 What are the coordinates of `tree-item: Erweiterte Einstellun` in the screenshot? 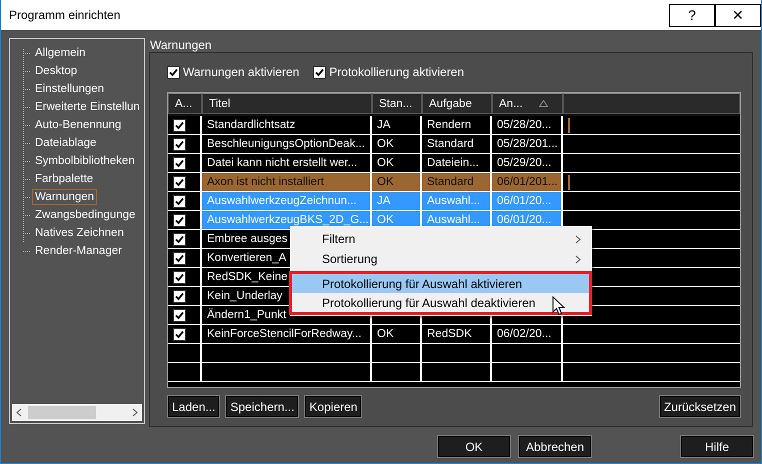 It's located at (87, 107).